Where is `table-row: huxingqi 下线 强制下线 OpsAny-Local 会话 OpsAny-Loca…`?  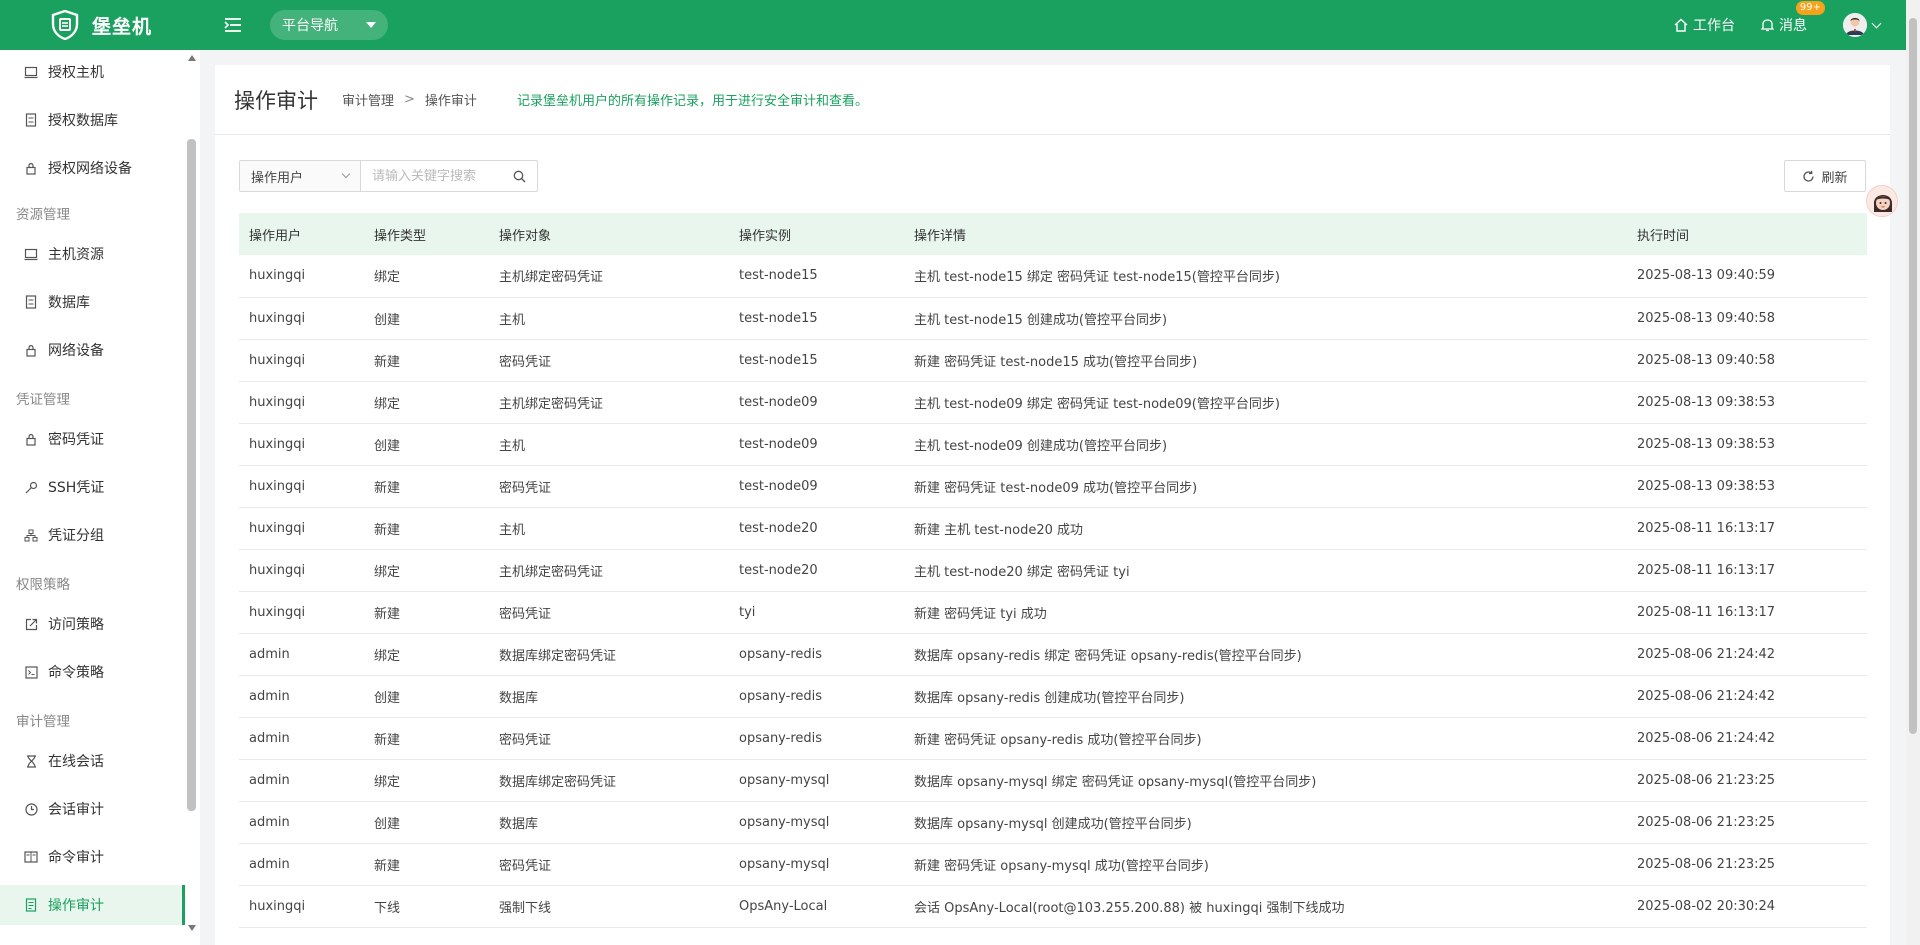
table-row: huxingqi 下线 强制下线 OpsAny-Local 会话 OpsAny-Loca… is located at coordinates (1053, 906).